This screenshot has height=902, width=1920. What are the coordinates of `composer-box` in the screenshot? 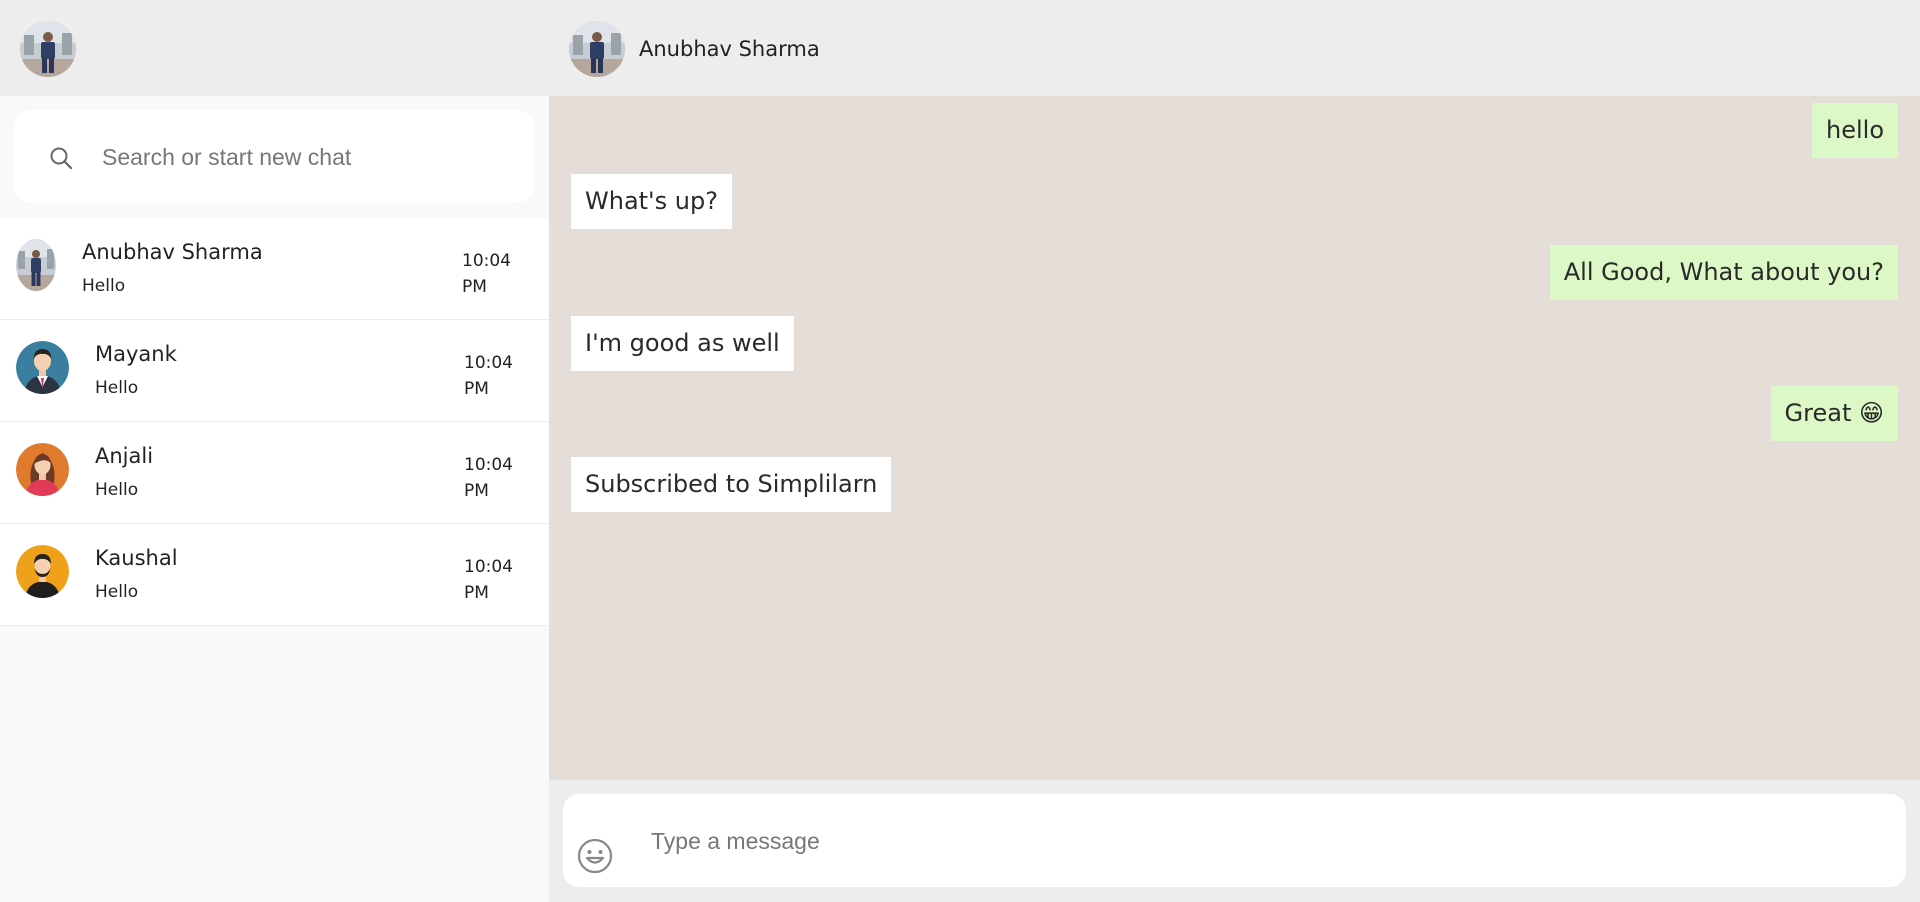 It's located at (1234, 840).